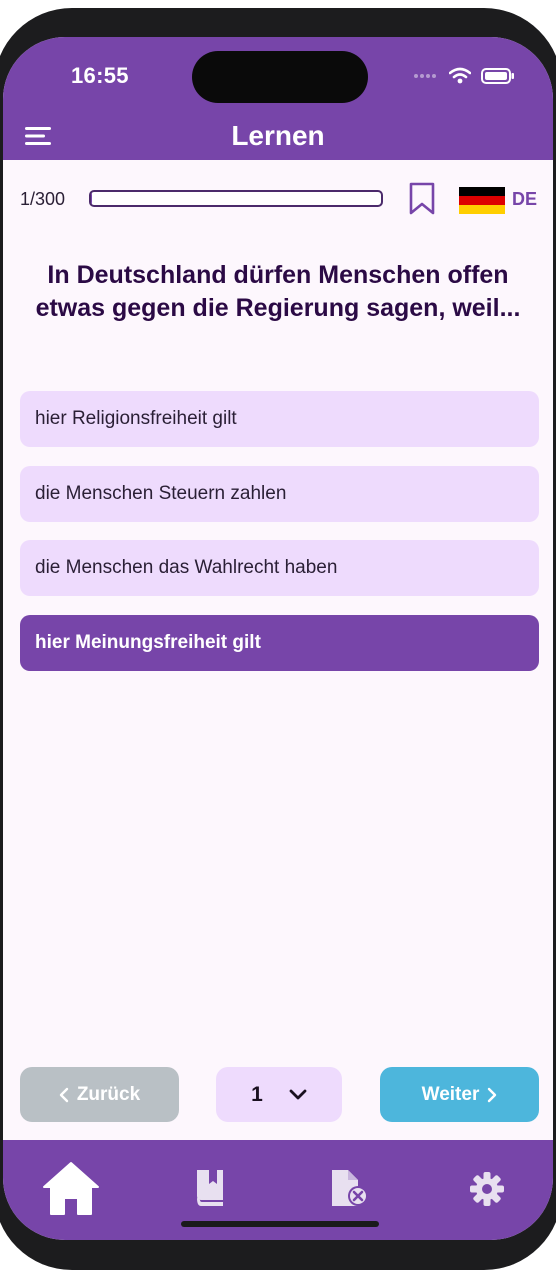 This screenshot has width=556, height=1280. I want to click on status-time: 16:55, so click(100, 75).